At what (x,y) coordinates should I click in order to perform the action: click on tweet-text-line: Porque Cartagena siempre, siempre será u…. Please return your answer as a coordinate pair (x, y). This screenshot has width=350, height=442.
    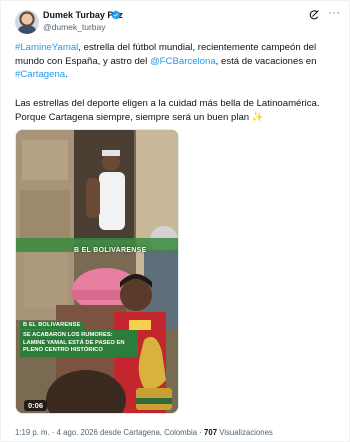
    Looking at the image, I should click on (178, 118).